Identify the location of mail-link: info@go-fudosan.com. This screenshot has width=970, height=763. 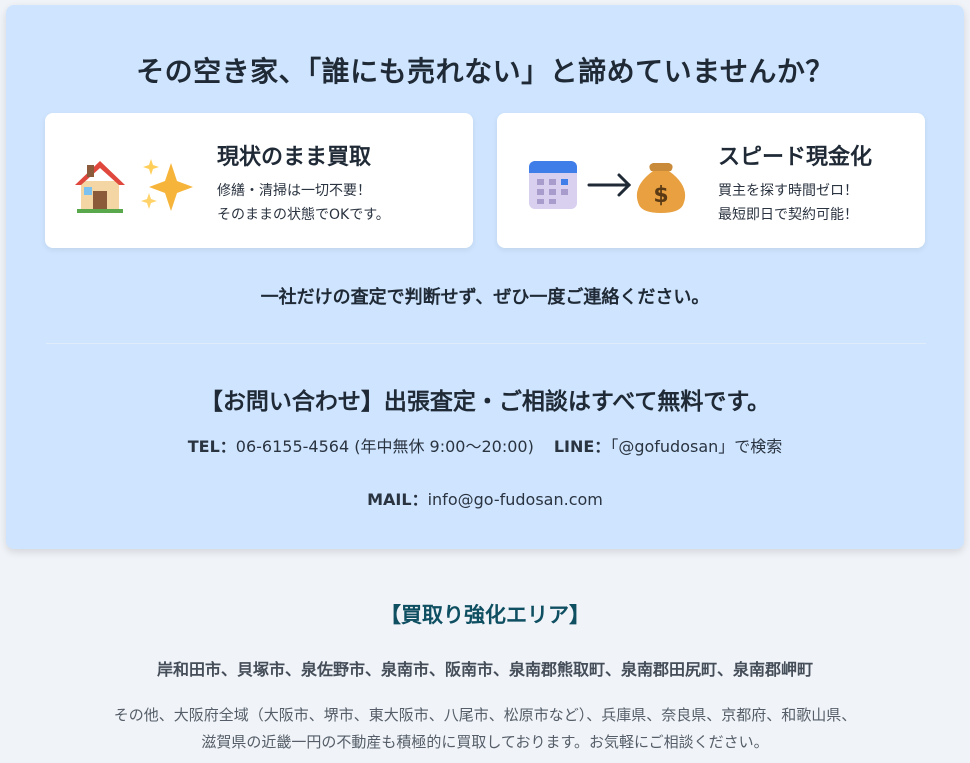
(515, 499).